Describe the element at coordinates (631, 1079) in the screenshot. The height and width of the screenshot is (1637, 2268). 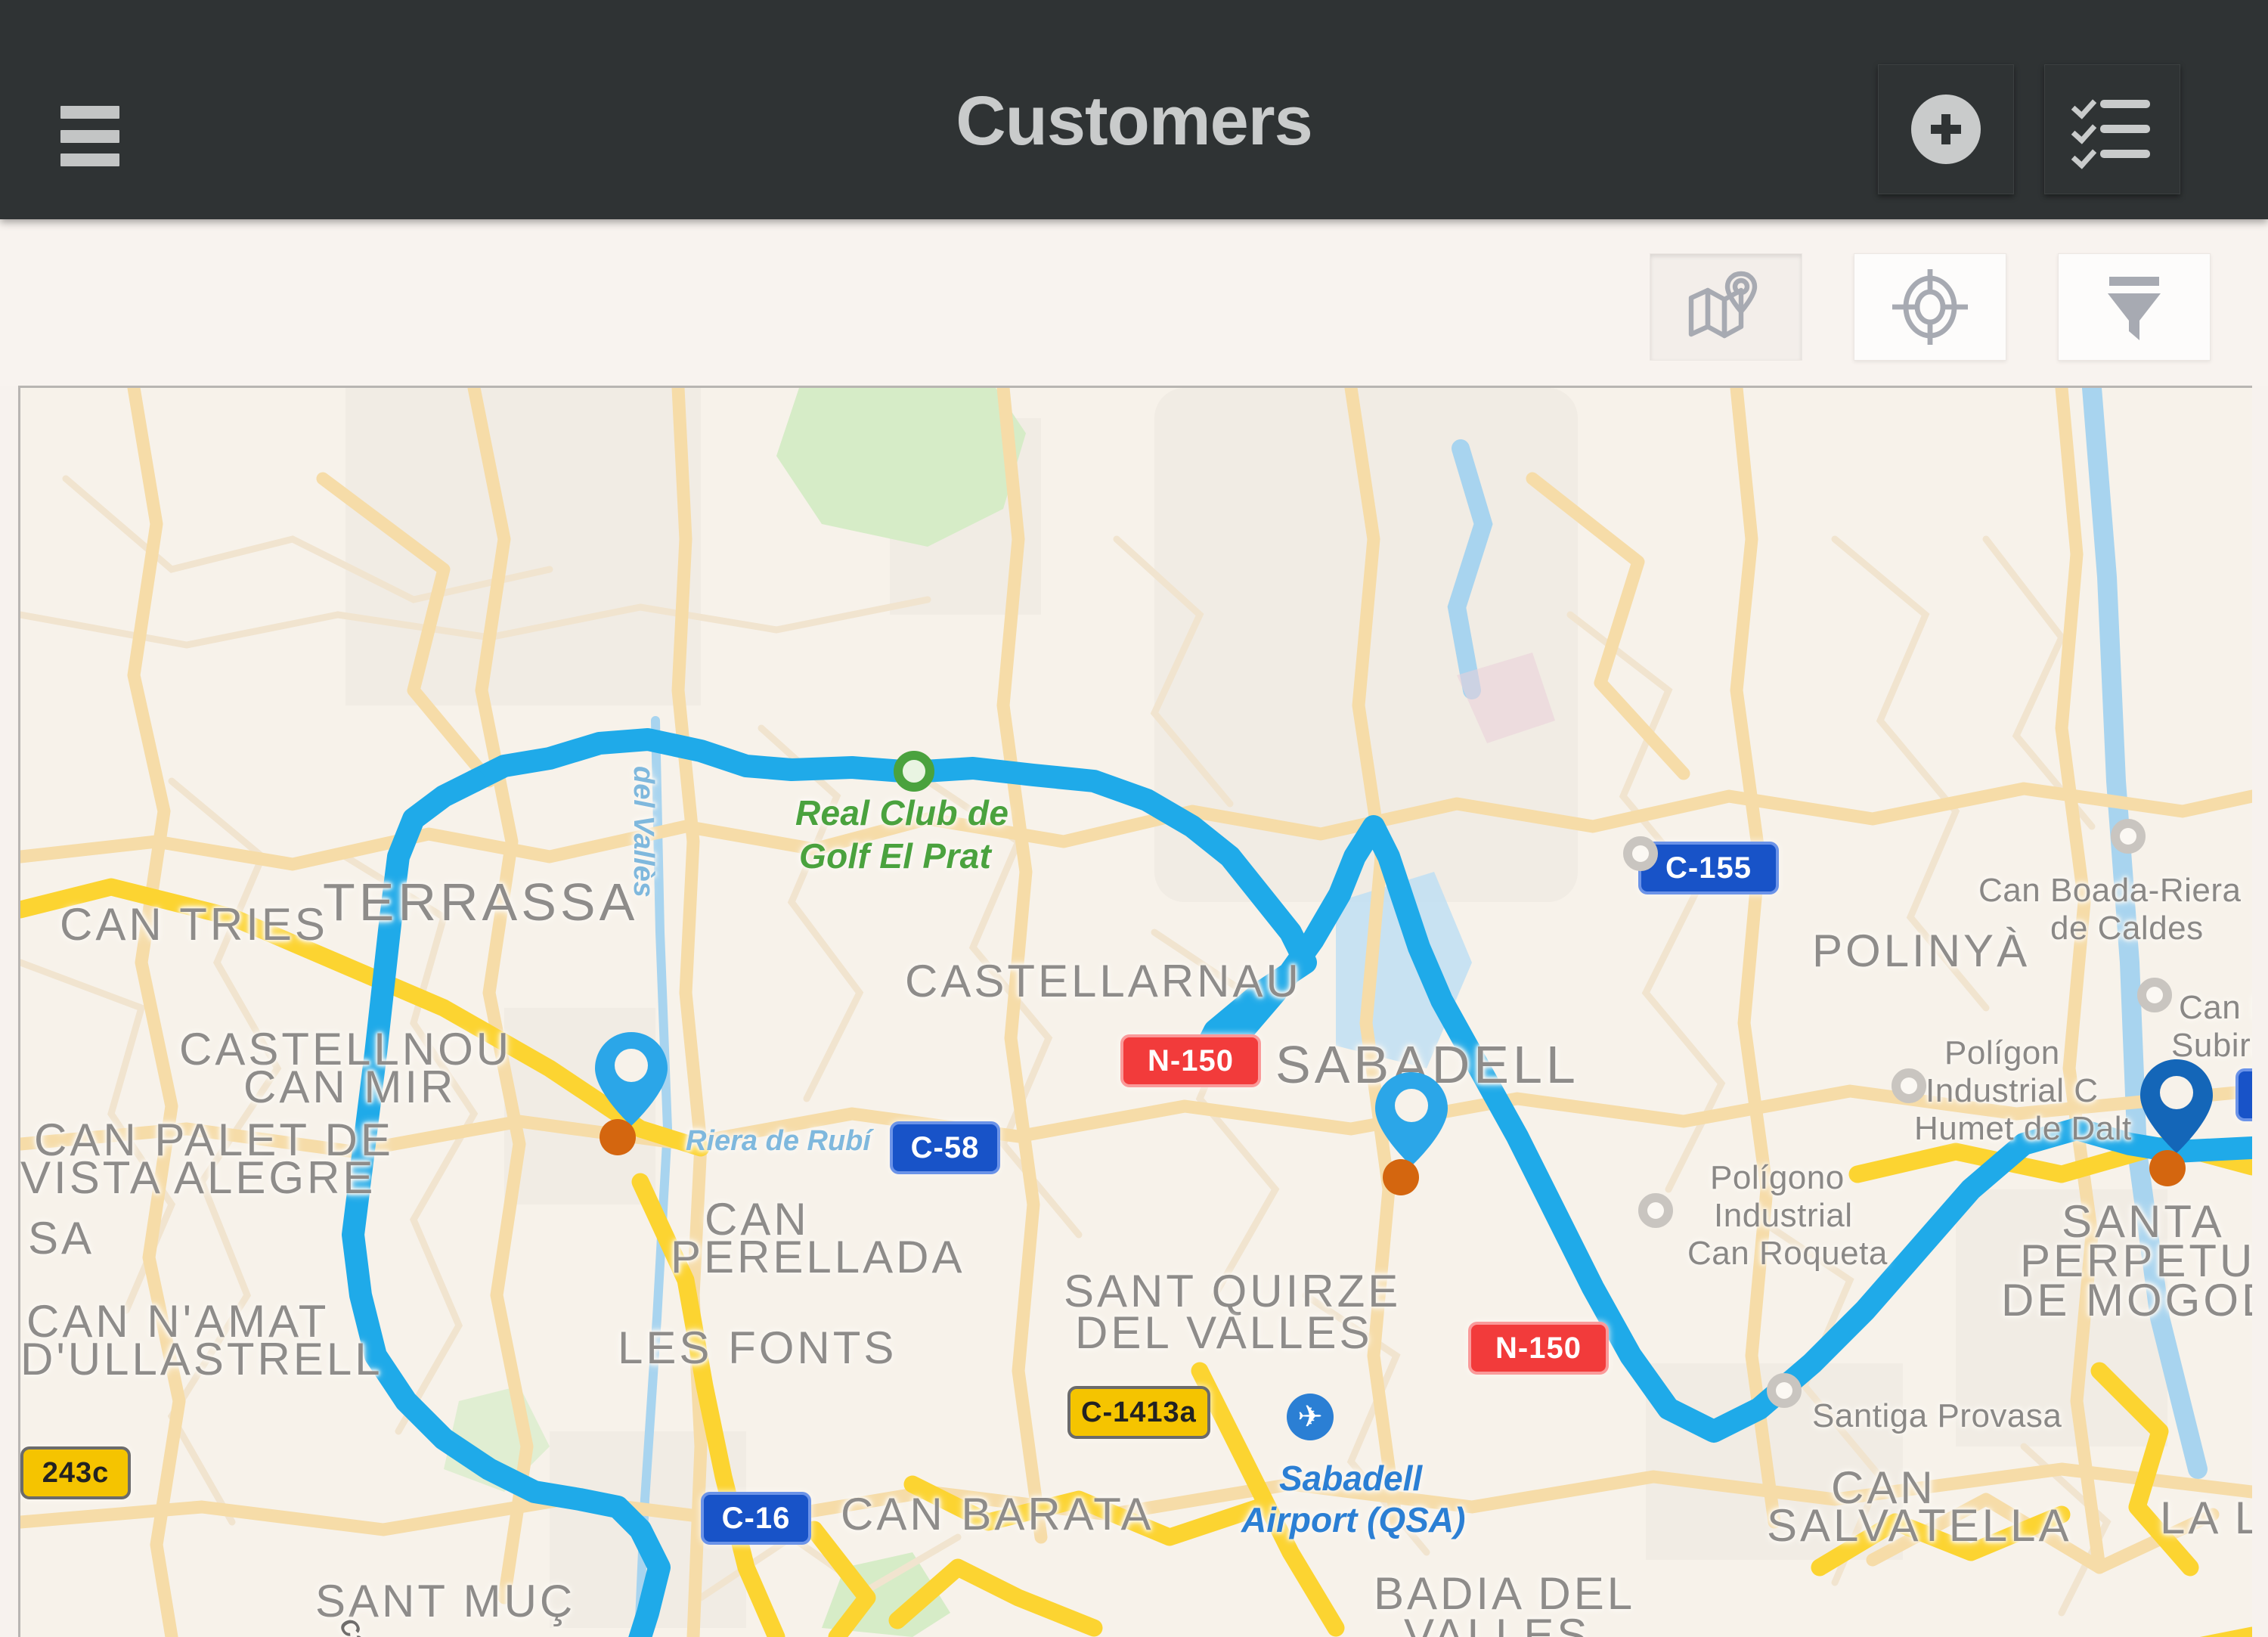
I see `map-pin-terrassa` at that location.